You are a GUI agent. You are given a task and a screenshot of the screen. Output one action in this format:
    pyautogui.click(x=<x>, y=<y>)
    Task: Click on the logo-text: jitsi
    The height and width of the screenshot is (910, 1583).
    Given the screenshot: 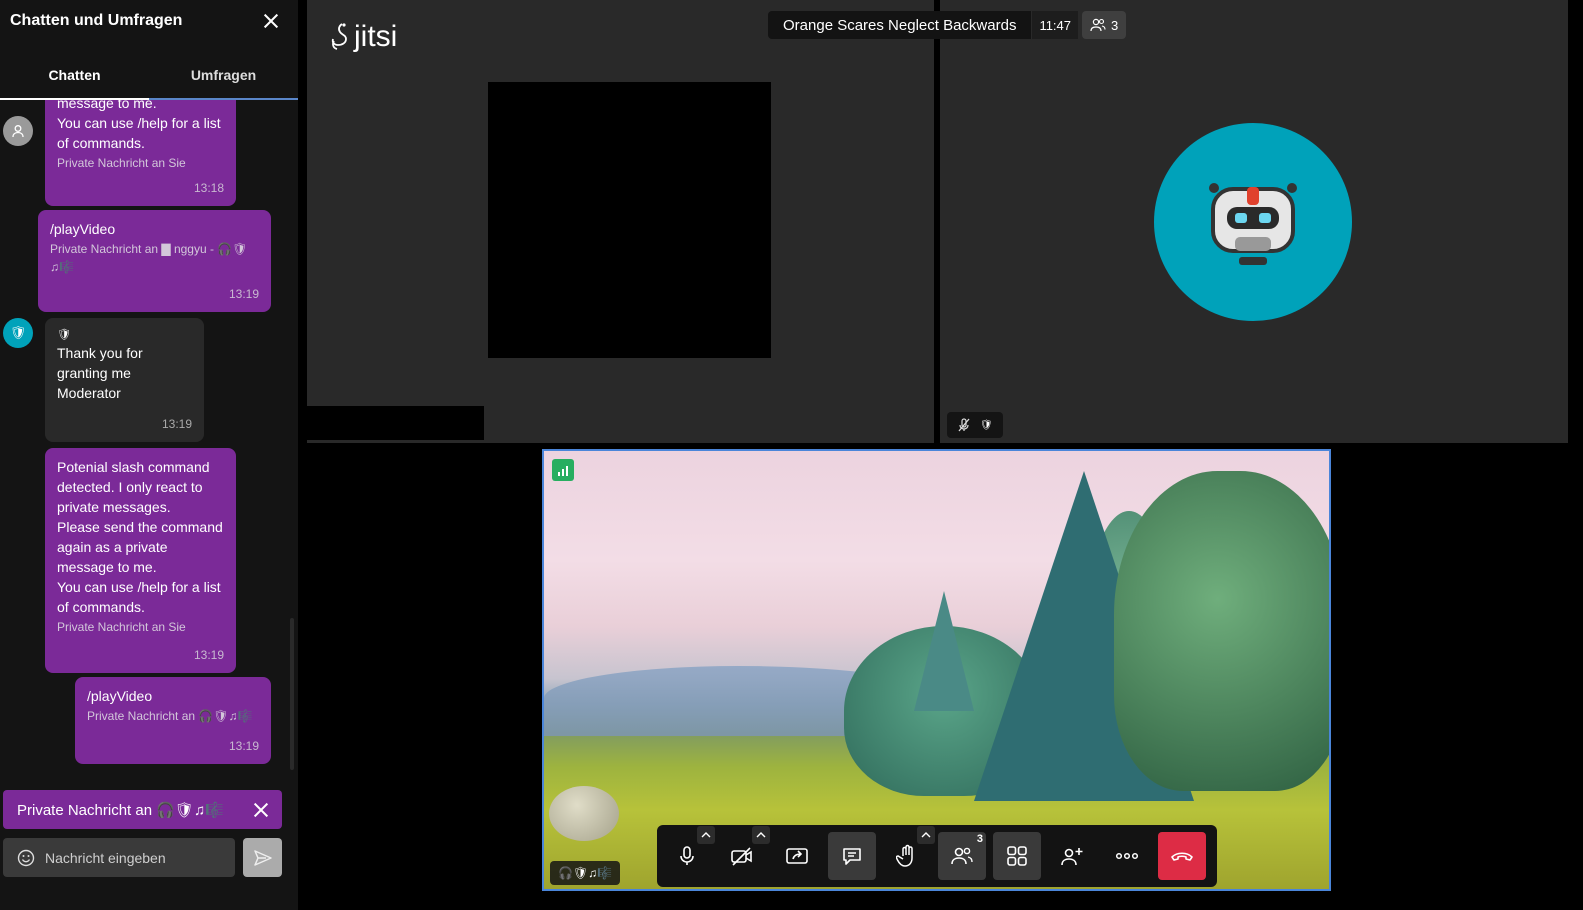 What is the action you would take?
    pyautogui.click(x=376, y=36)
    